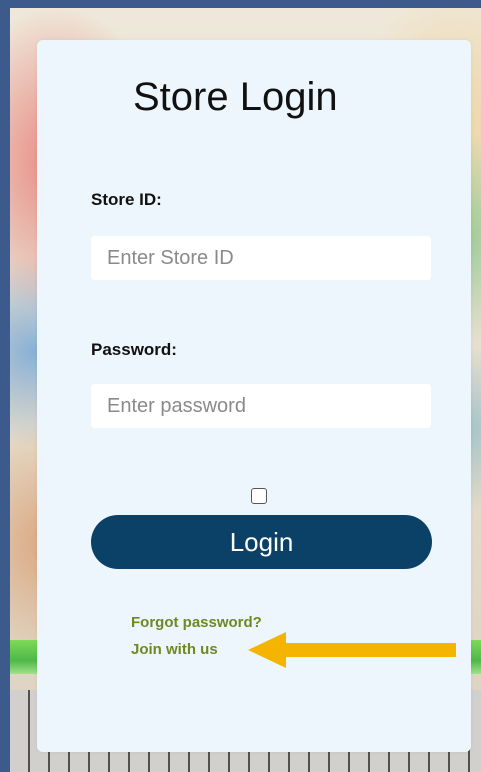  Describe the element at coordinates (259, 496) in the screenshot. I see `remember-checkbox` at that location.